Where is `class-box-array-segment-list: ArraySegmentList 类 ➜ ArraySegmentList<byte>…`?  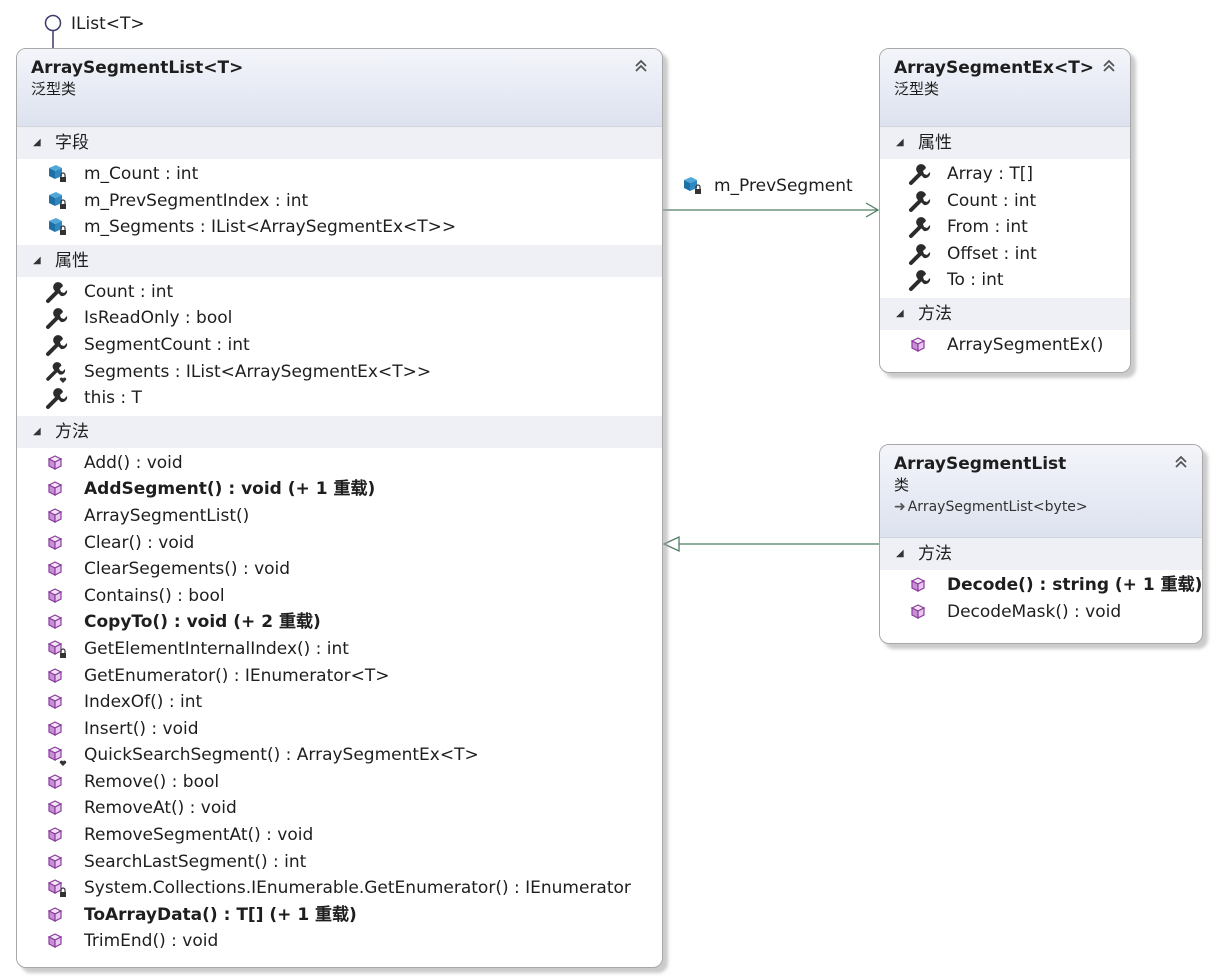 class-box-array-segment-list: ArraySegmentList 类 ➜ ArraySegmentList<byte>… is located at coordinates (1041, 544).